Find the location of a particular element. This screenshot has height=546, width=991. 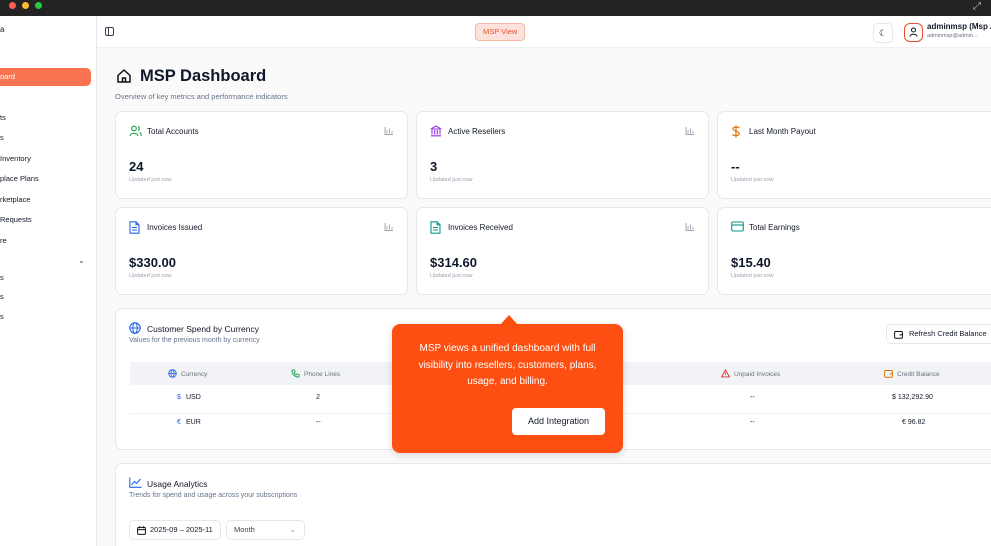

user-avatar is located at coordinates (913, 32).